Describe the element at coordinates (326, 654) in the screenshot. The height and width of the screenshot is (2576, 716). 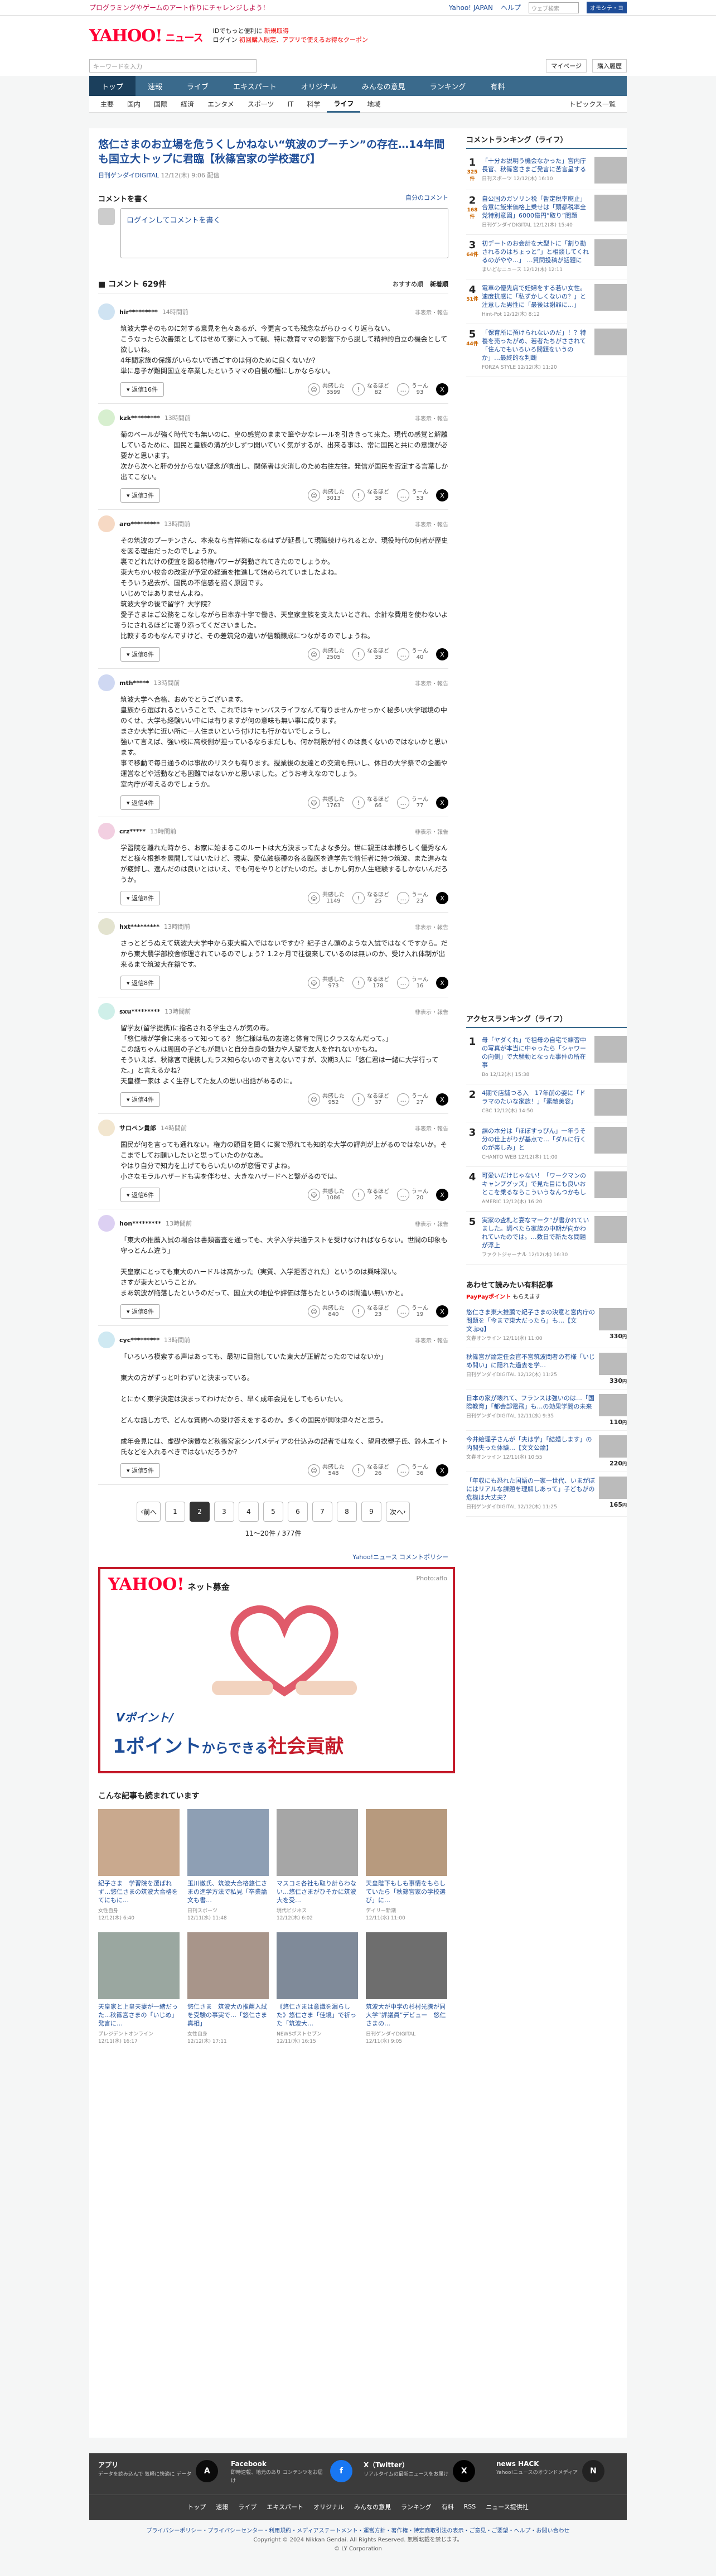
I see `vote-empathy-button: ☺ 共感した 2505` at that location.